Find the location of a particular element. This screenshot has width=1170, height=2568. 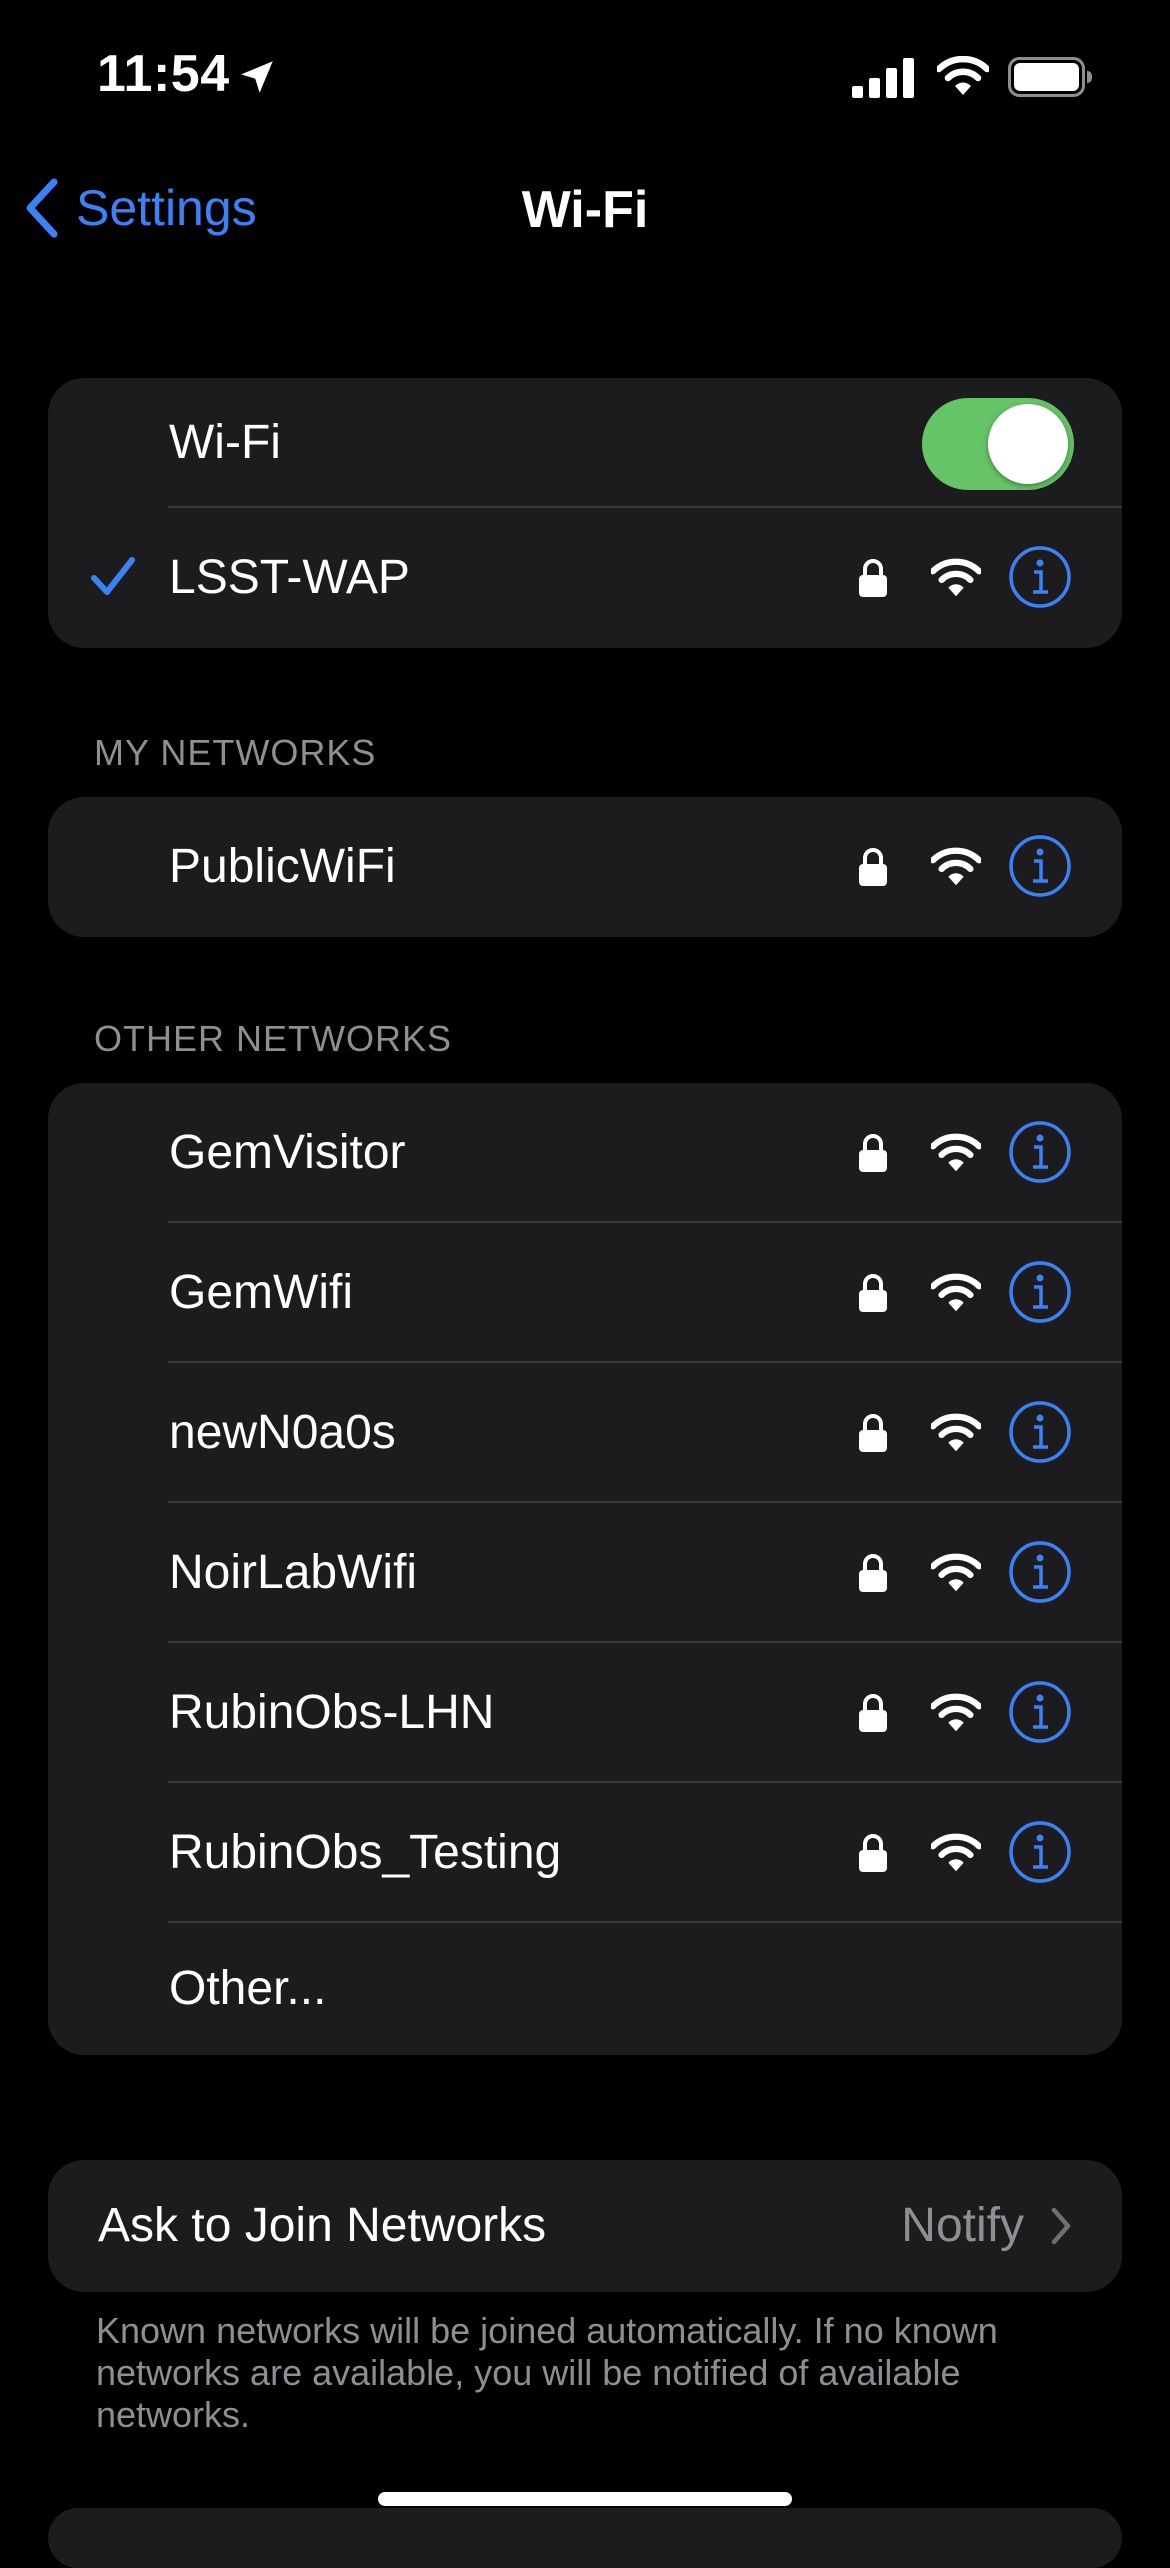

ask-to-join-label: Ask to Join Networks is located at coordinates (322, 2225).